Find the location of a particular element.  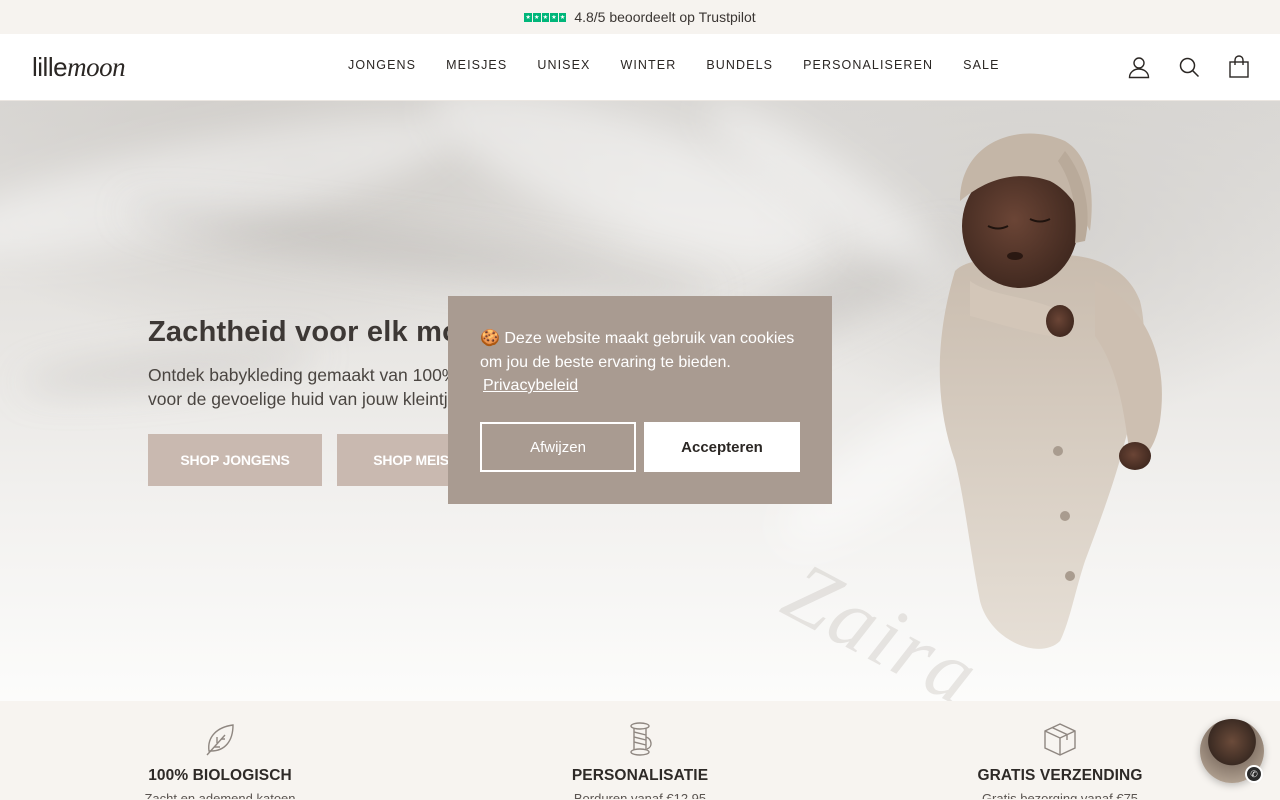

nav-item-jongens: JONGENS is located at coordinates (382, 65).